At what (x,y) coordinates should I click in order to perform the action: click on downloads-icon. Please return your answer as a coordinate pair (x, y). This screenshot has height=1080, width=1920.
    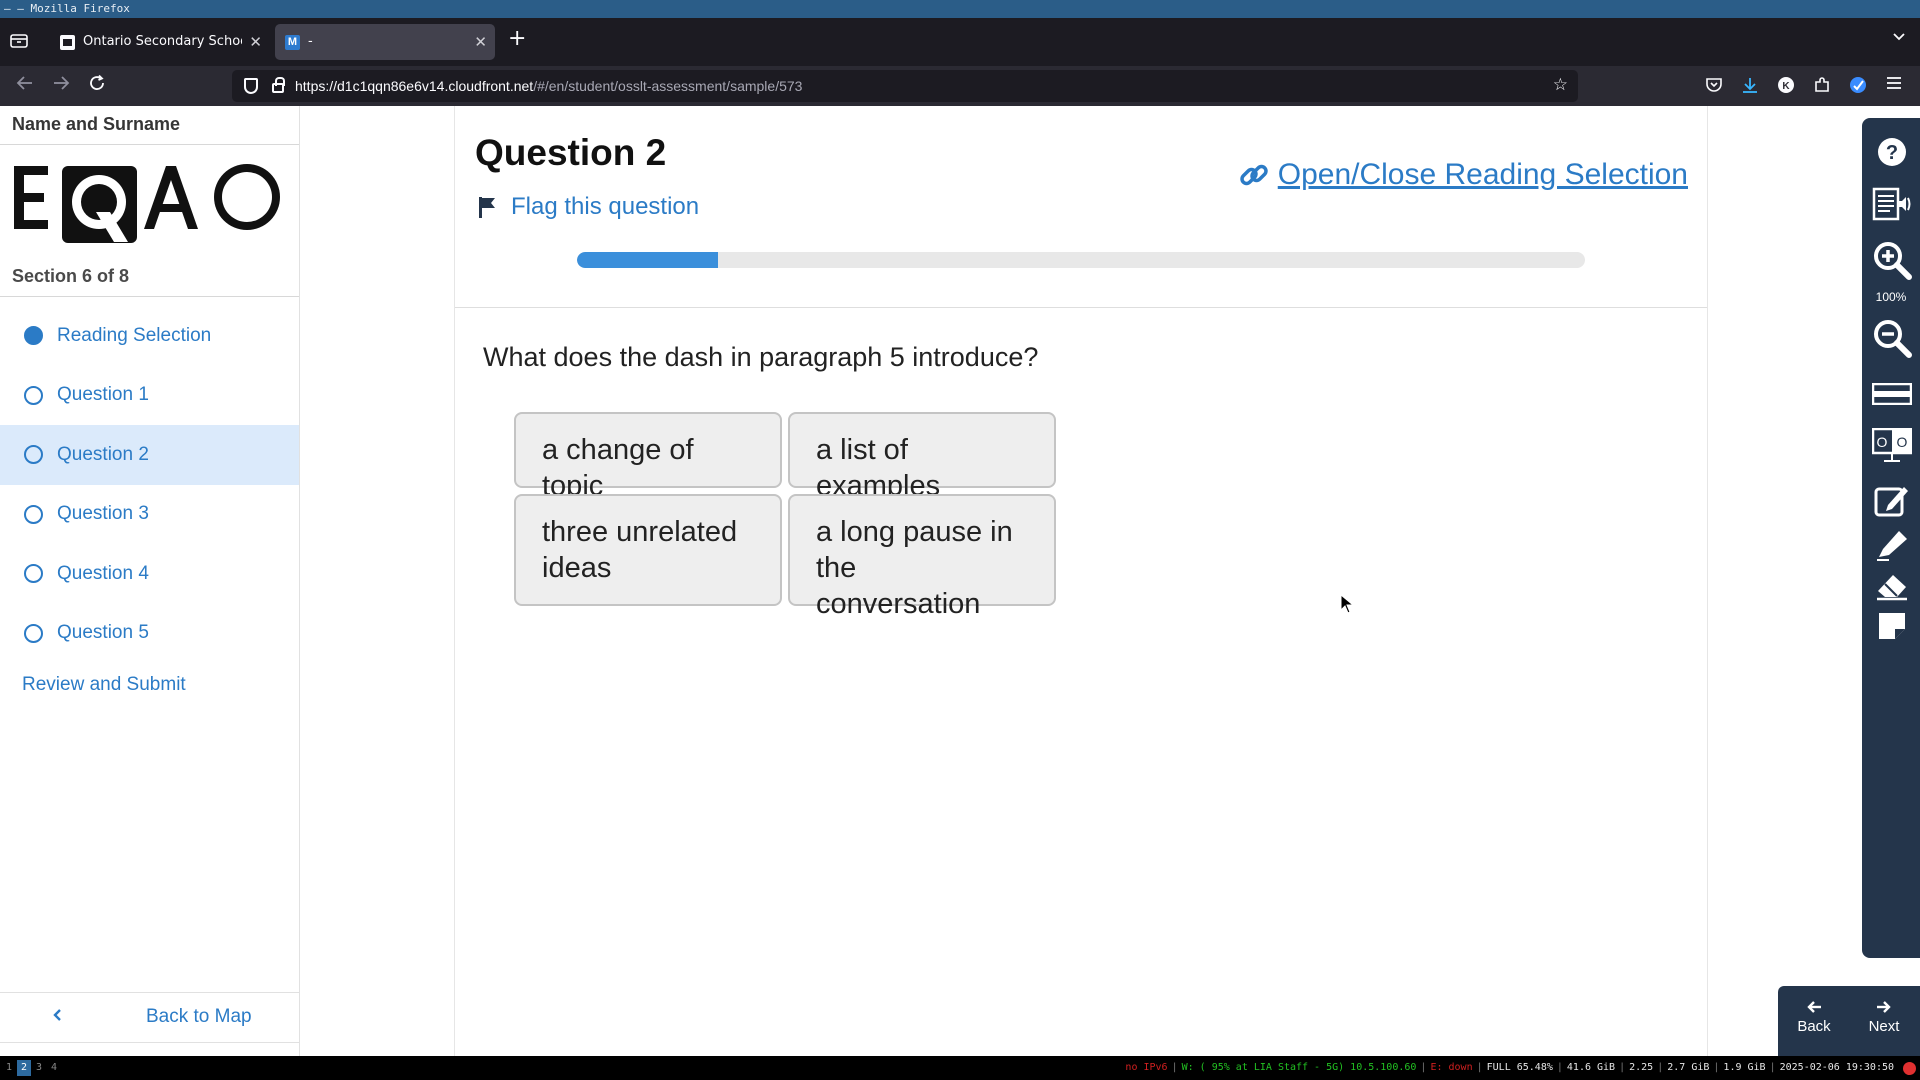
    Looking at the image, I should click on (1750, 86).